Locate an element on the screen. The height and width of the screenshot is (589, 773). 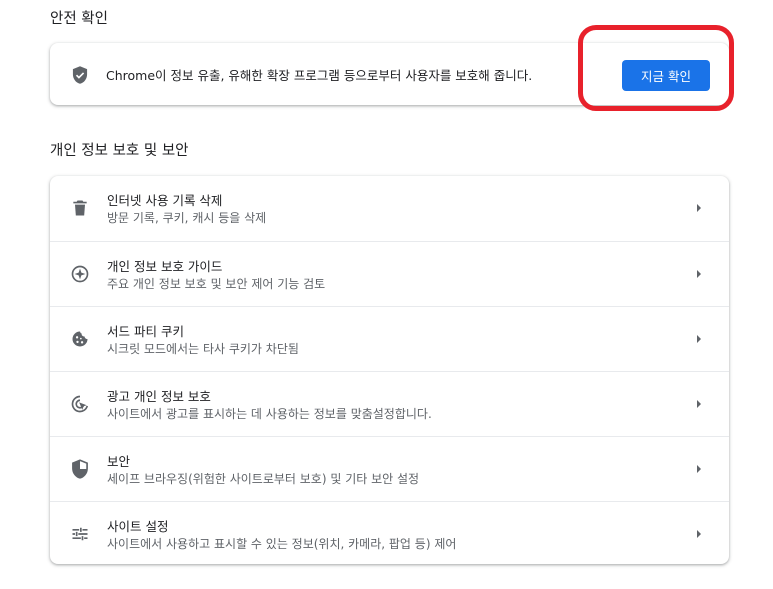
security-row: 보안 세이프 브라우징(위험한 사이트로부터 보호) 및 기타 보안 설정 is located at coordinates (389, 468).